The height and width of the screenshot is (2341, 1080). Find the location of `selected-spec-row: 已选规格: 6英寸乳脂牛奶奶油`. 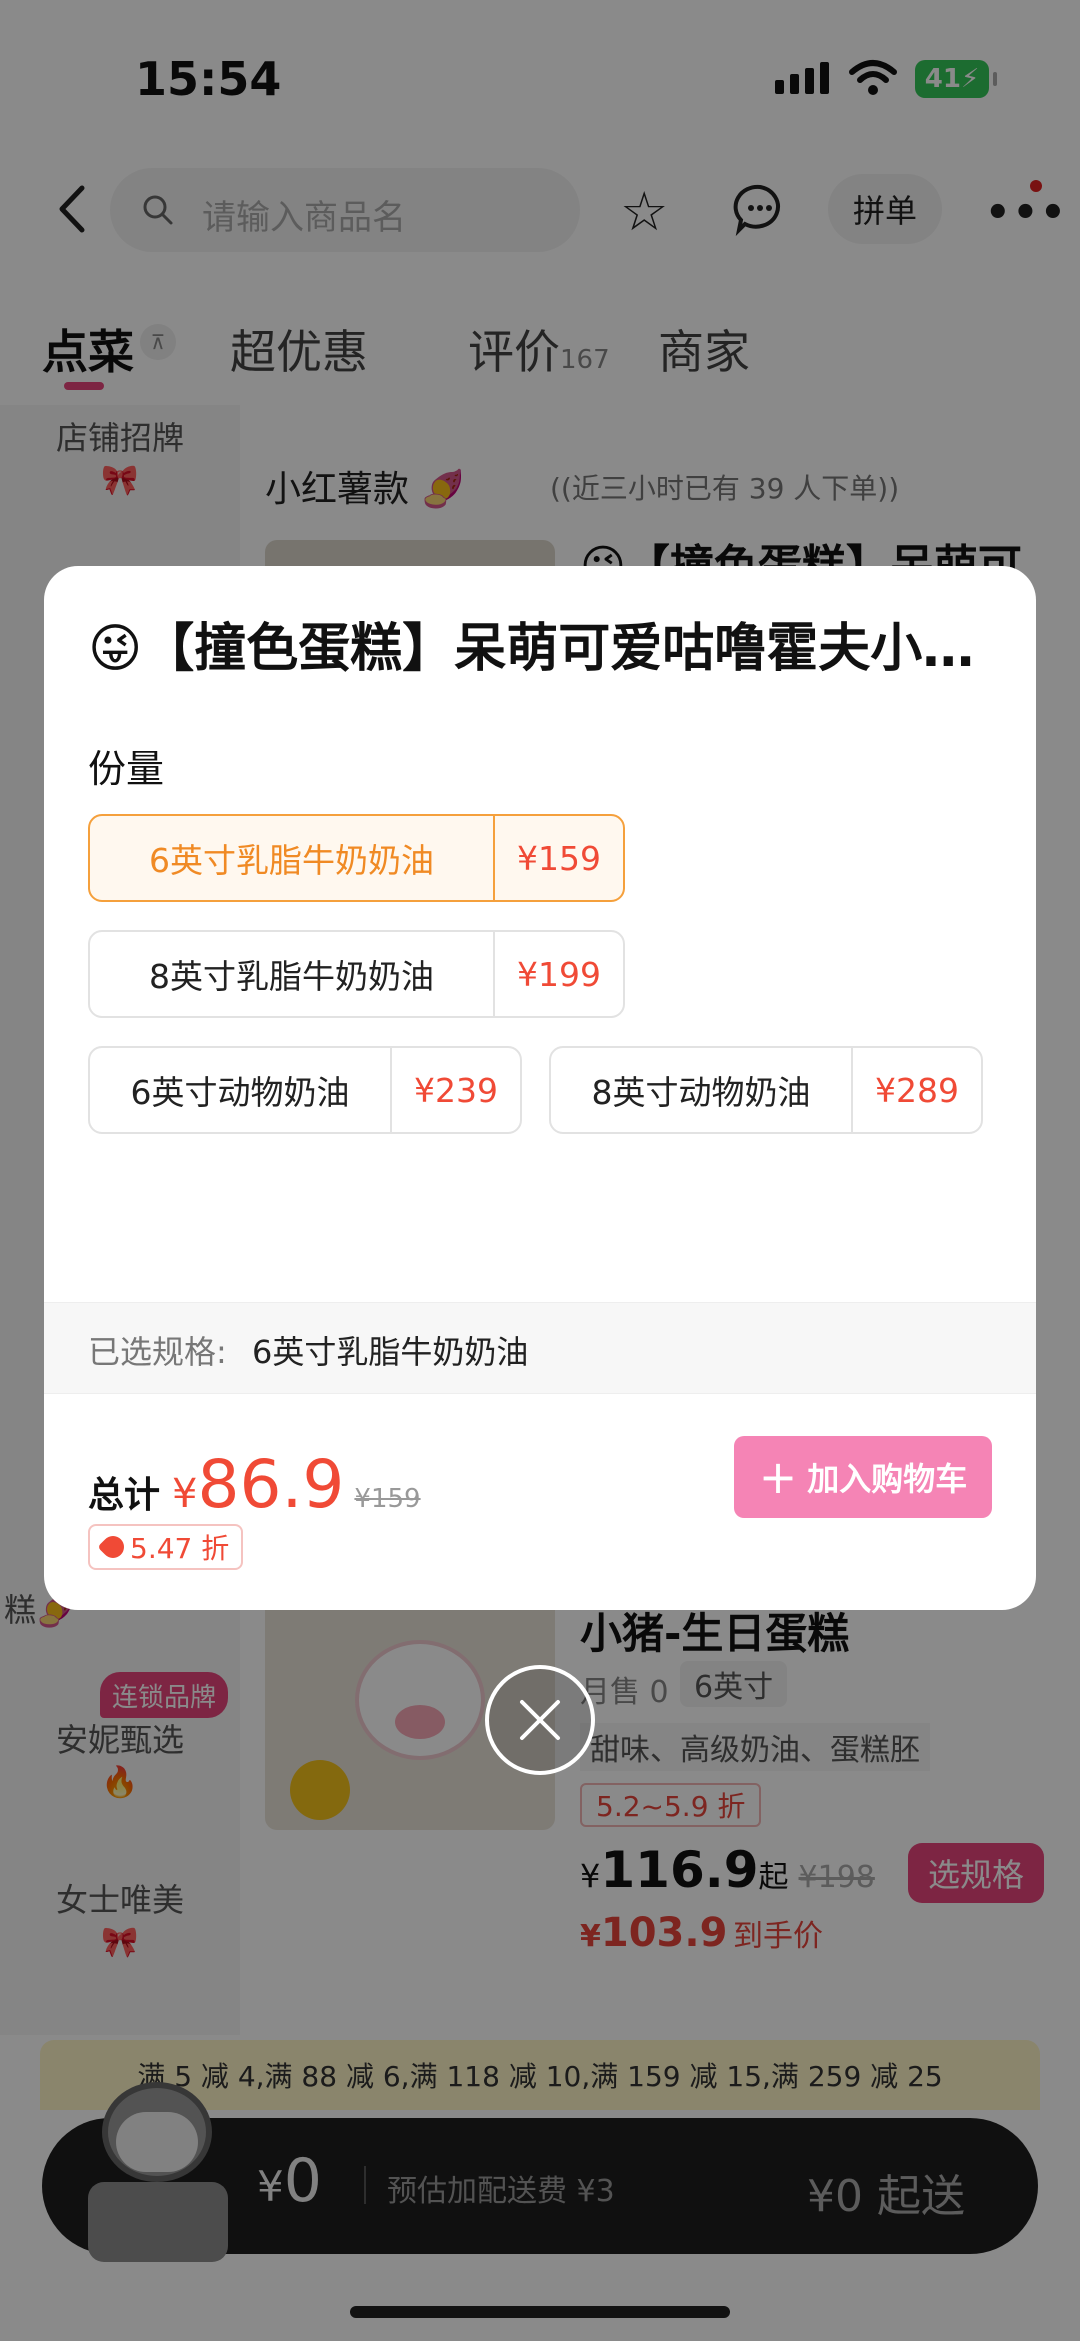

selected-spec-row: 已选规格: 6英寸乳脂牛奶奶油 is located at coordinates (540, 1348).